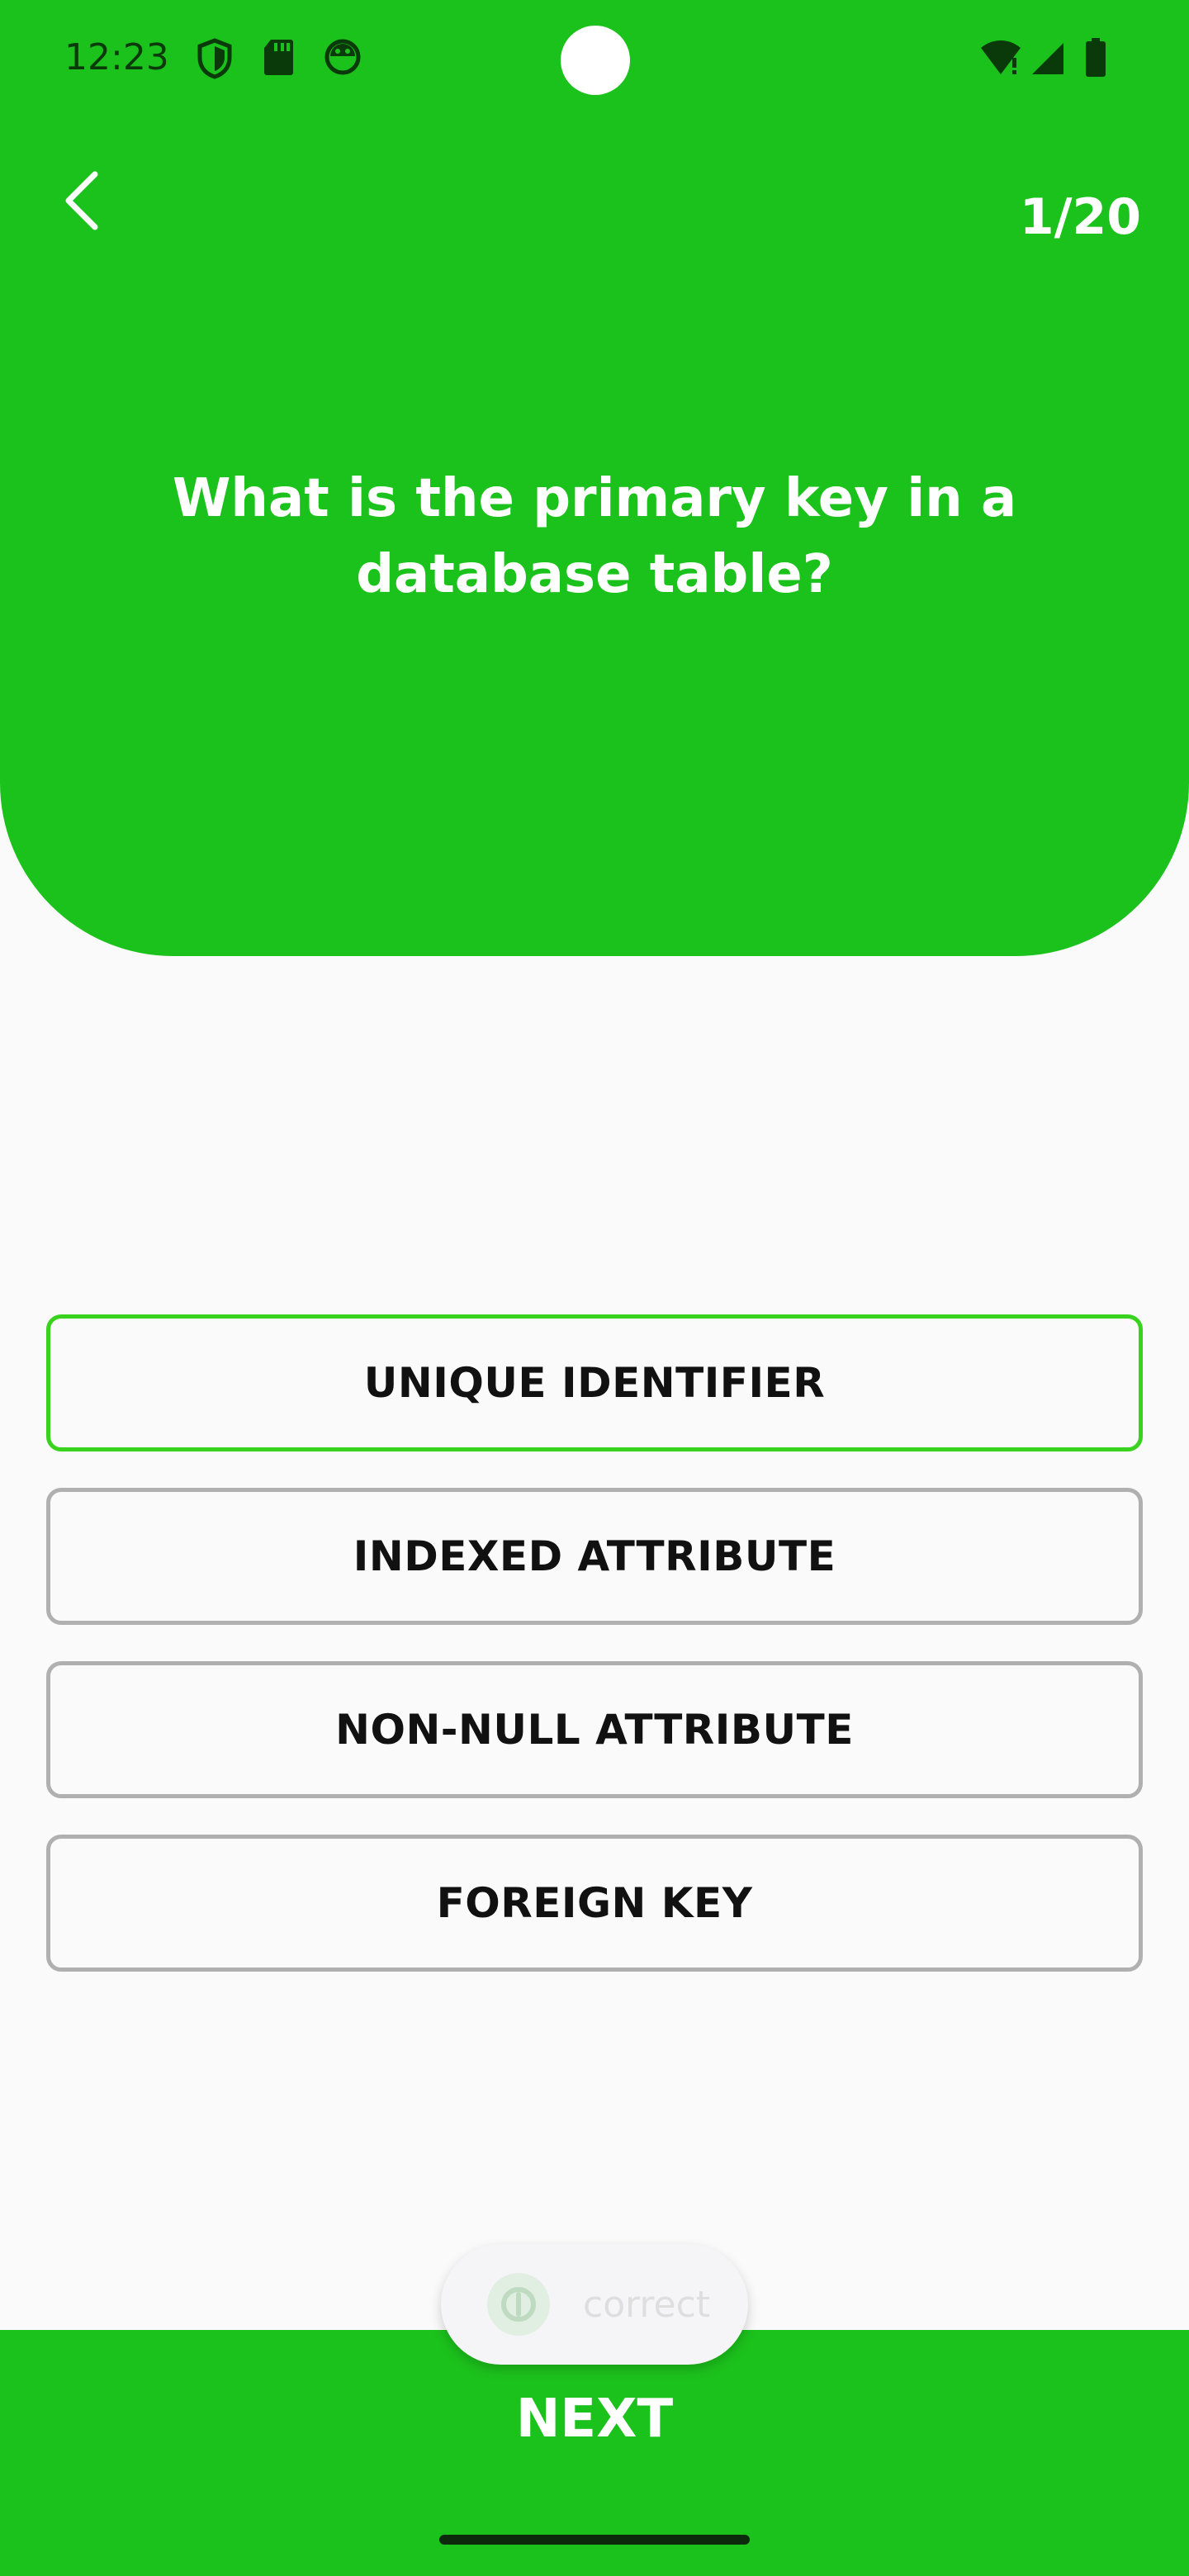 This screenshot has height=2576, width=1189. I want to click on status-bar: 12:23, so click(594, 62).